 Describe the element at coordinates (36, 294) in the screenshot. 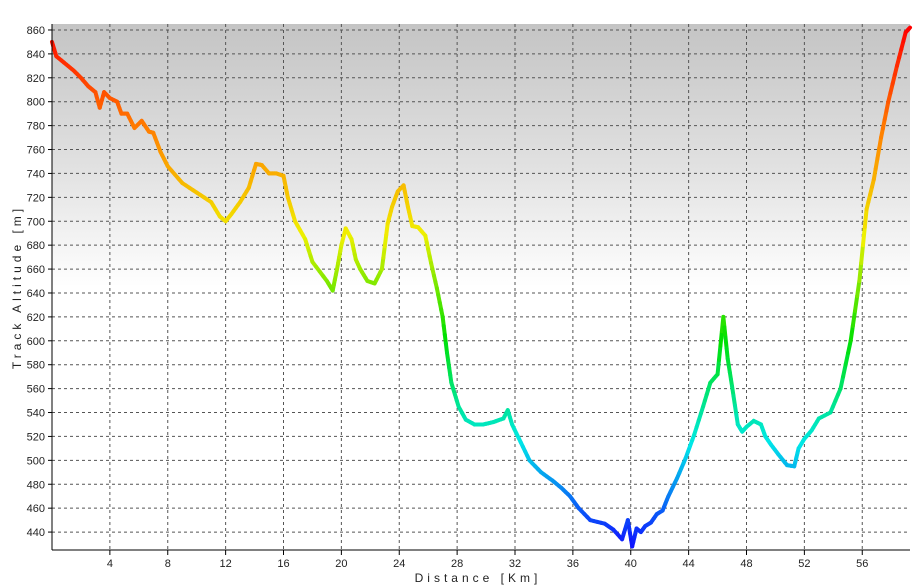

I see `y-tick-label: 640` at that location.